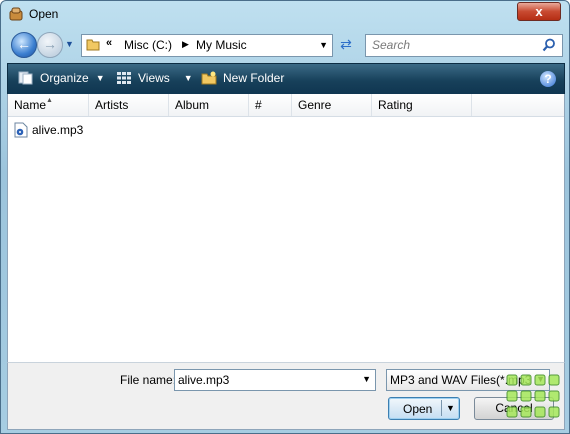 Image resolution: width=570 pixels, height=434 pixels. Describe the element at coordinates (275, 380) in the screenshot. I see `file-name-field: alive.mp3 ▼` at that location.